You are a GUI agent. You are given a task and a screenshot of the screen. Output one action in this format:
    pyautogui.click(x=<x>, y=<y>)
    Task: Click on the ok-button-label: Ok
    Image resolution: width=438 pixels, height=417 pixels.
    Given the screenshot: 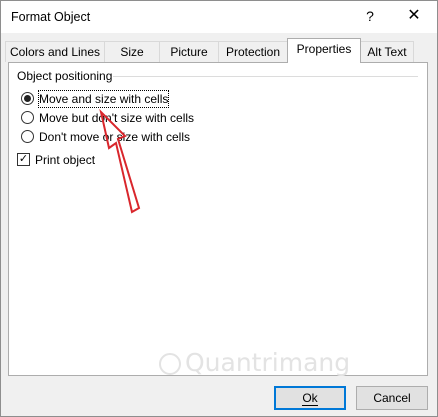 What is the action you would take?
    pyautogui.click(x=310, y=398)
    